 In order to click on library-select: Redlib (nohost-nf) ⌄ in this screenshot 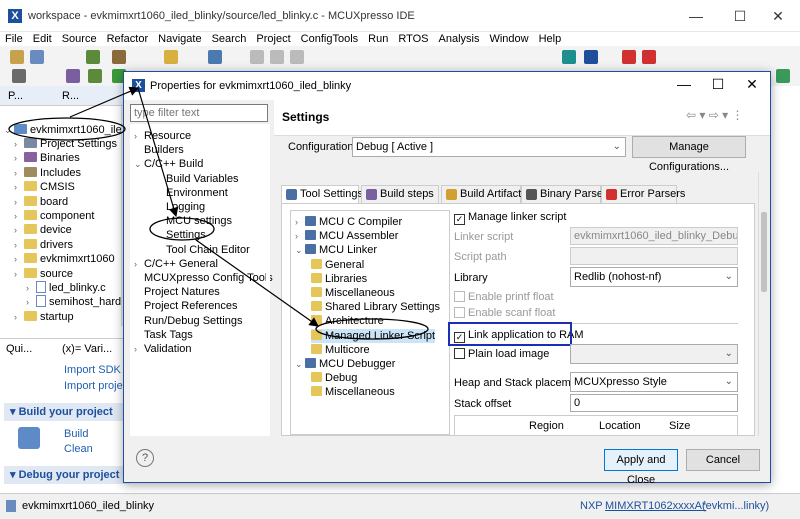, I will do `click(654, 277)`.